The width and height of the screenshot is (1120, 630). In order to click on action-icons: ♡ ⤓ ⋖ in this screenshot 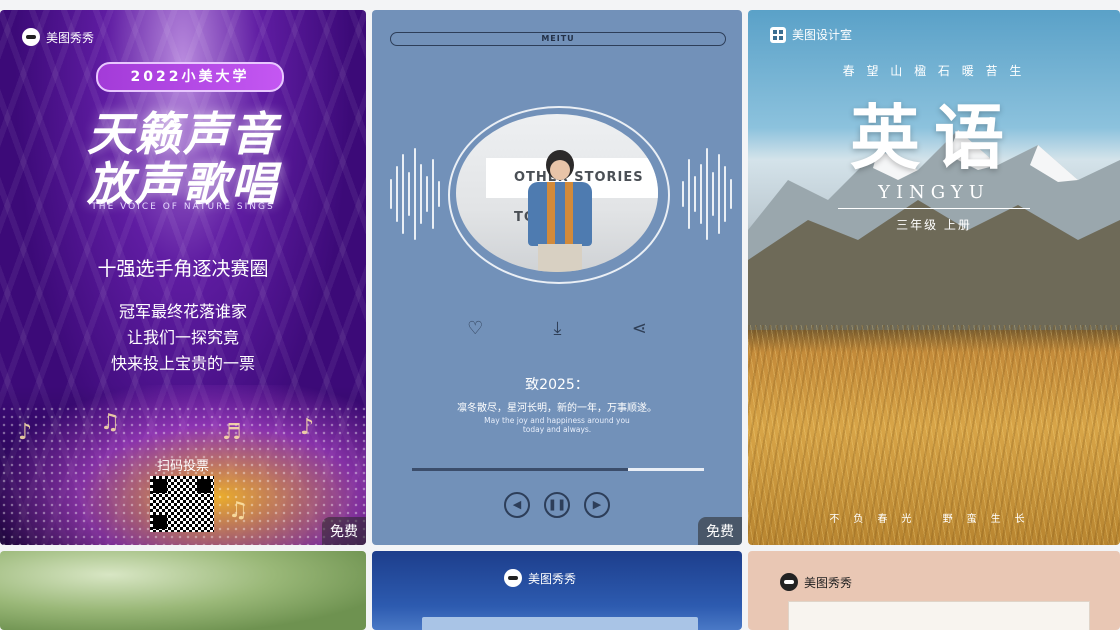, I will do `click(557, 328)`.